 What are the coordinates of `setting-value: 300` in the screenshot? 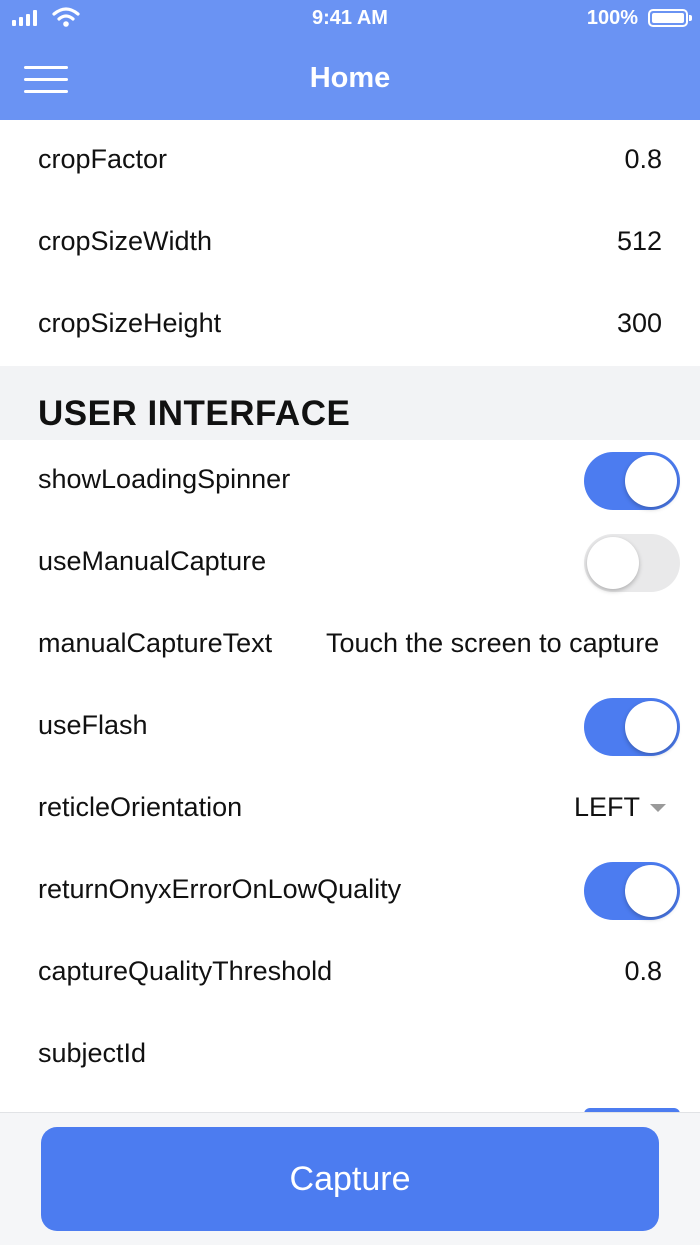 It's located at (639, 323).